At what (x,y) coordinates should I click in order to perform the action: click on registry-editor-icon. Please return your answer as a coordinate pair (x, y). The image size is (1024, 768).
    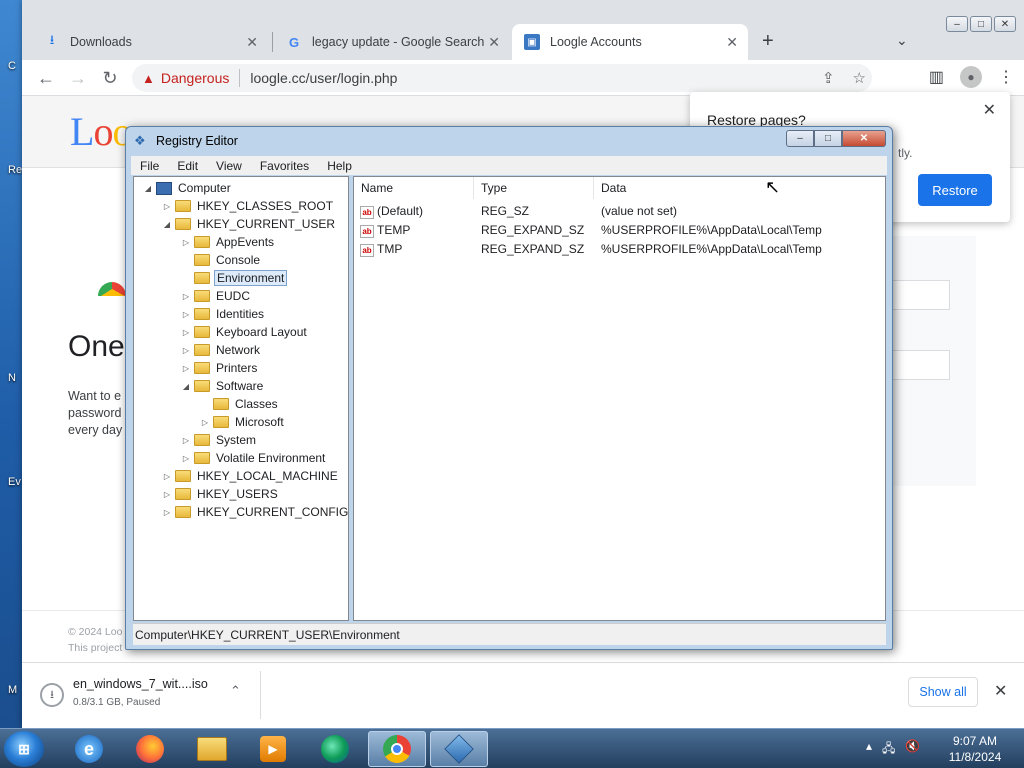
    Looking at the image, I should click on (459, 749).